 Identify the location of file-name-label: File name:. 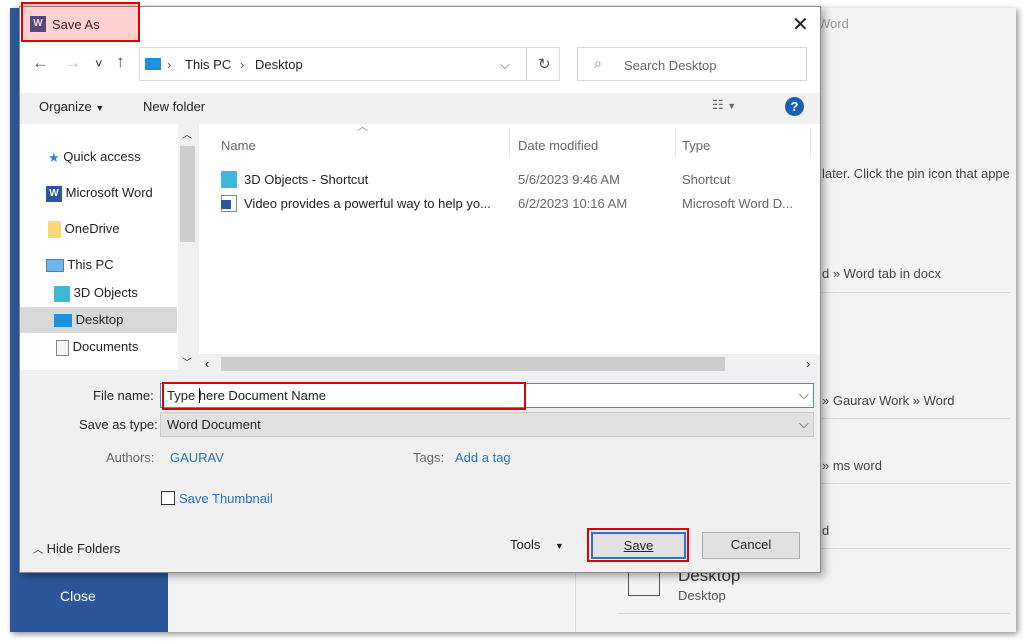
(123, 395).